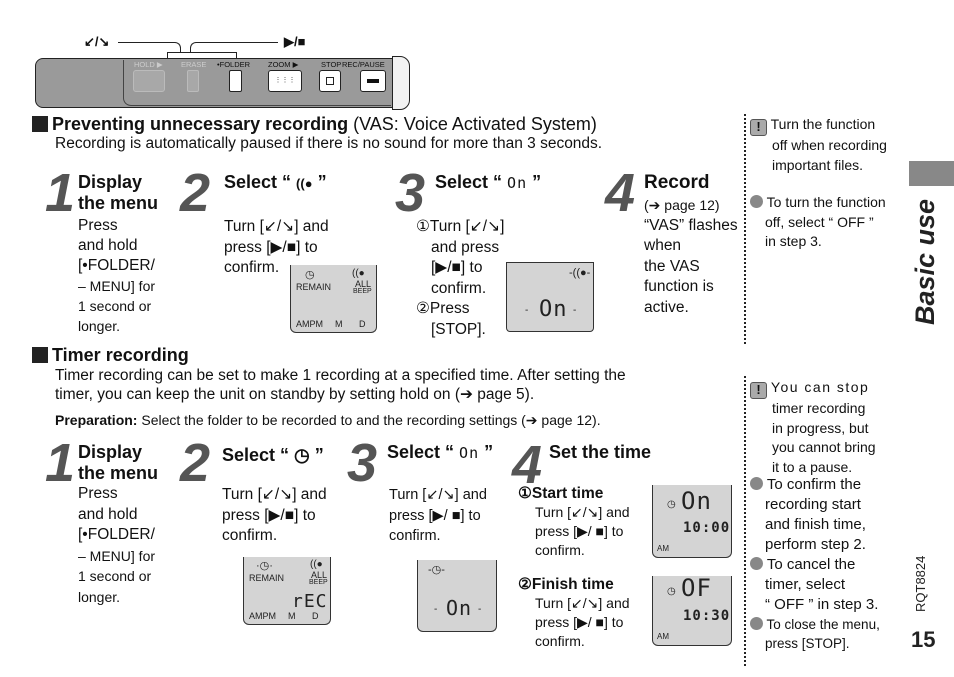 The image size is (954, 677). What do you see at coordinates (96, 420) in the screenshot?
I see `preparation-label: Preparation:` at bounding box center [96, 420].